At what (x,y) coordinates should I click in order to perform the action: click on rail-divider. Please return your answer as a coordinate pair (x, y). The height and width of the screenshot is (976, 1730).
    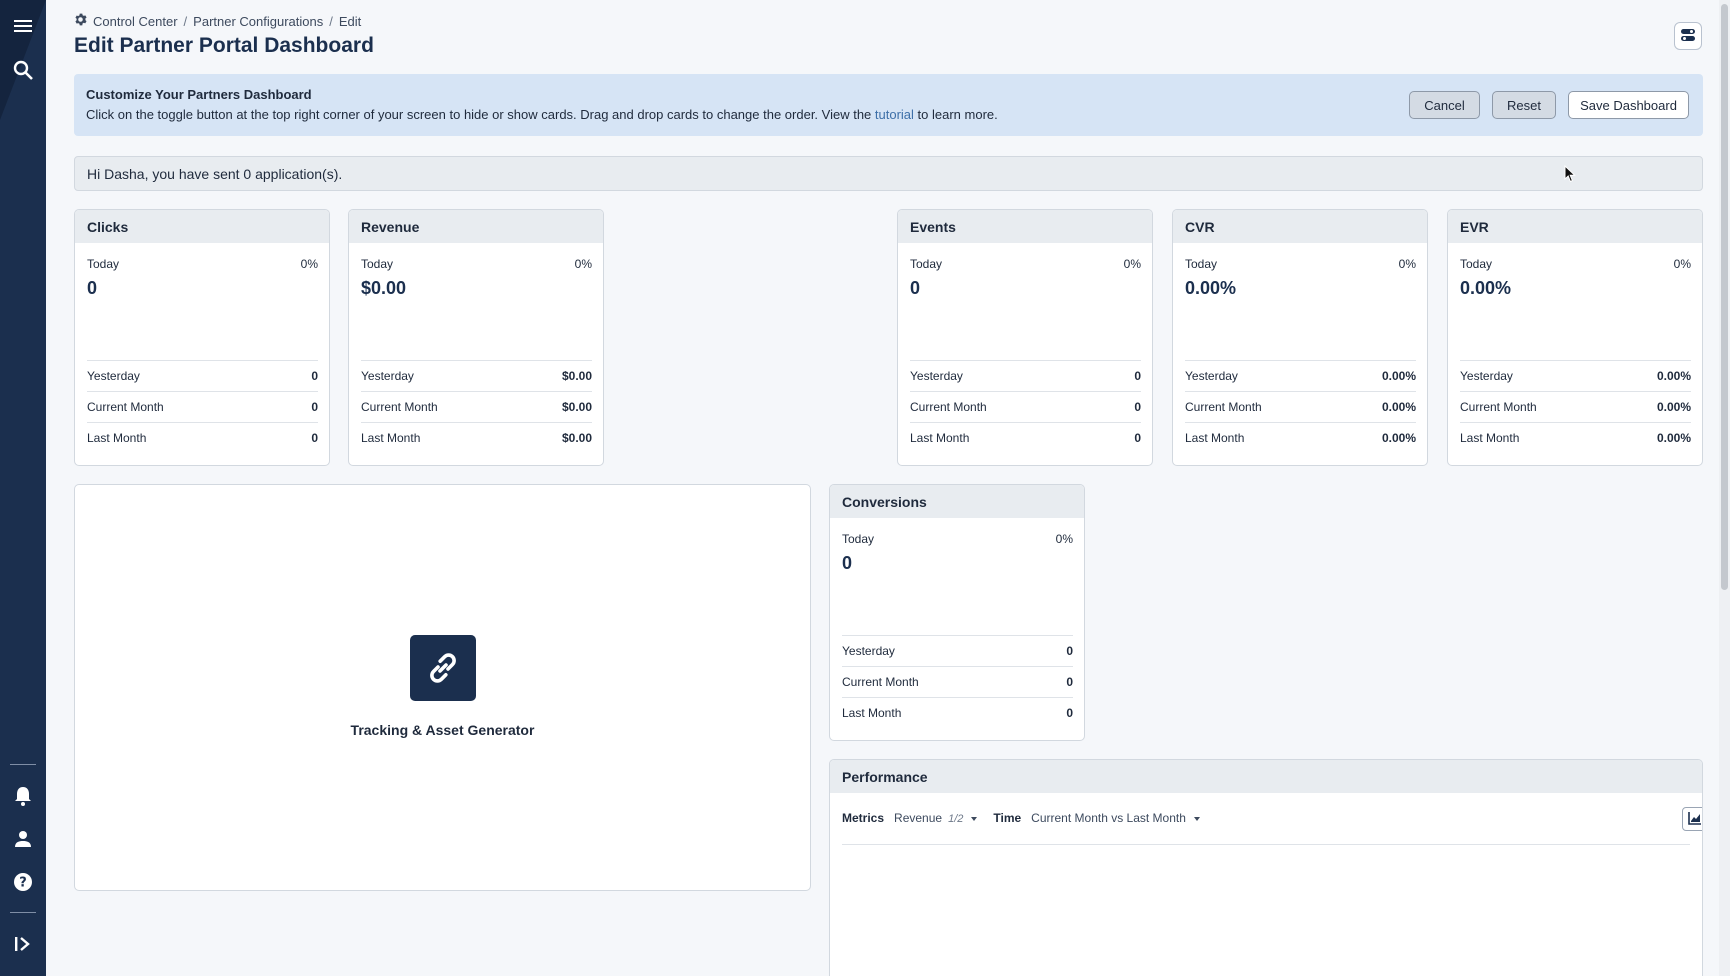
    Looking at the image, I should click on (23, 764).